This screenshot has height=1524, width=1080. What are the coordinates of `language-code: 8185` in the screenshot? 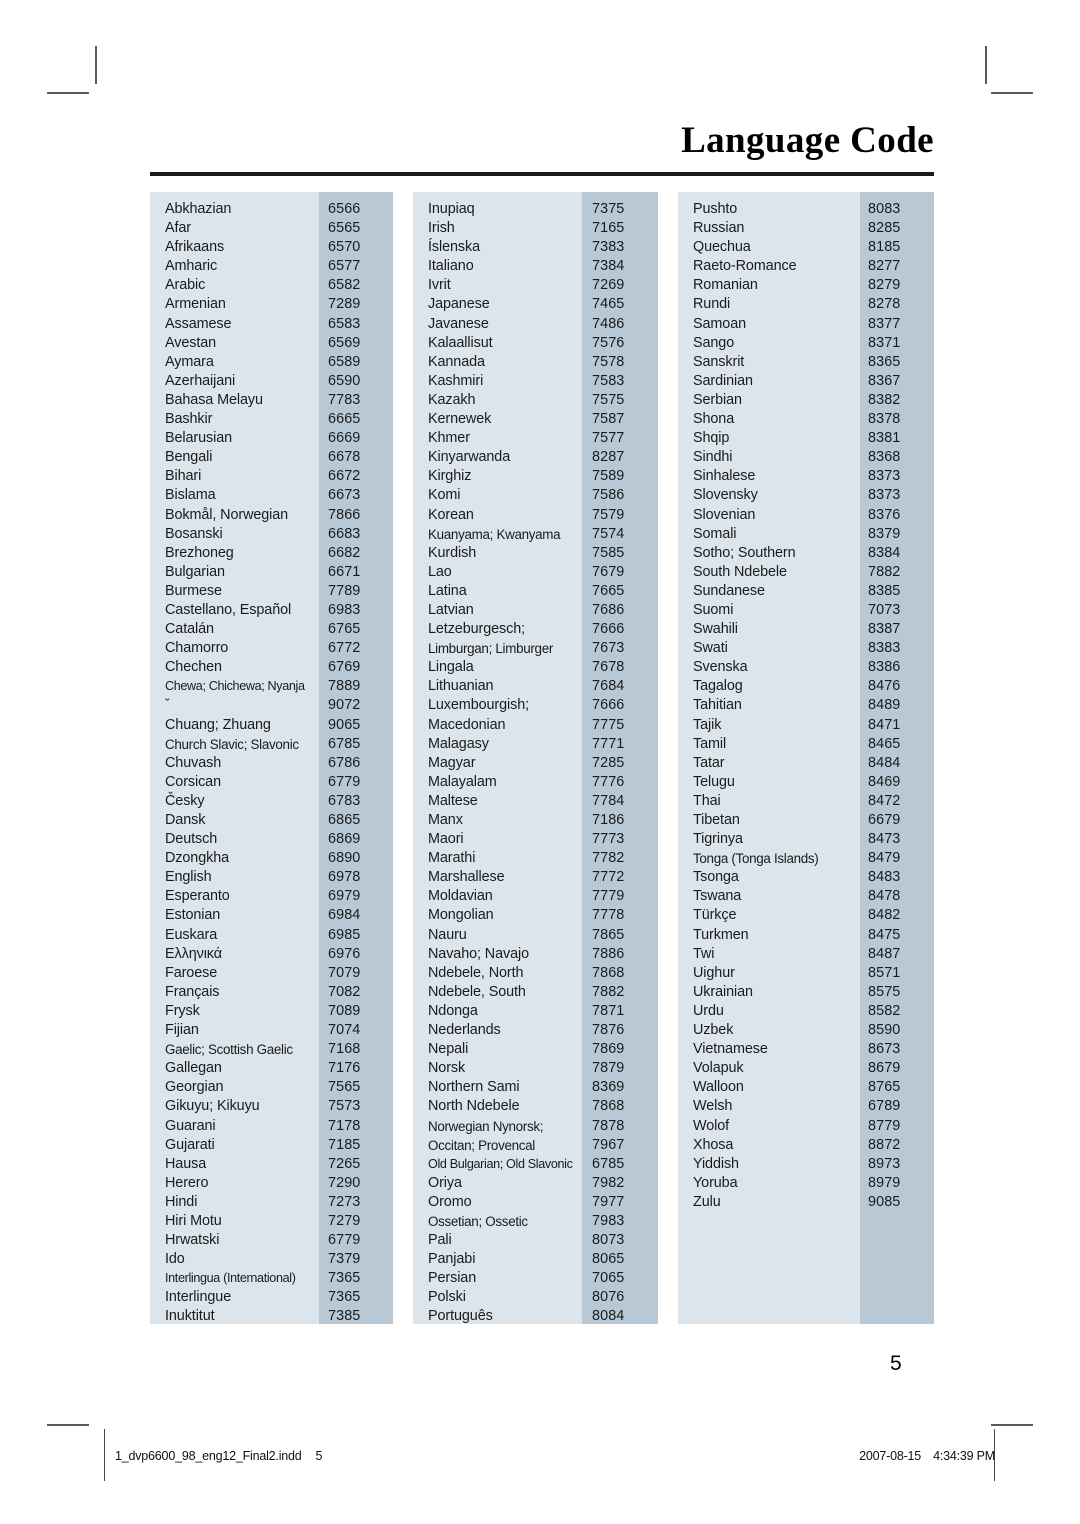 It's located at (884, 247).